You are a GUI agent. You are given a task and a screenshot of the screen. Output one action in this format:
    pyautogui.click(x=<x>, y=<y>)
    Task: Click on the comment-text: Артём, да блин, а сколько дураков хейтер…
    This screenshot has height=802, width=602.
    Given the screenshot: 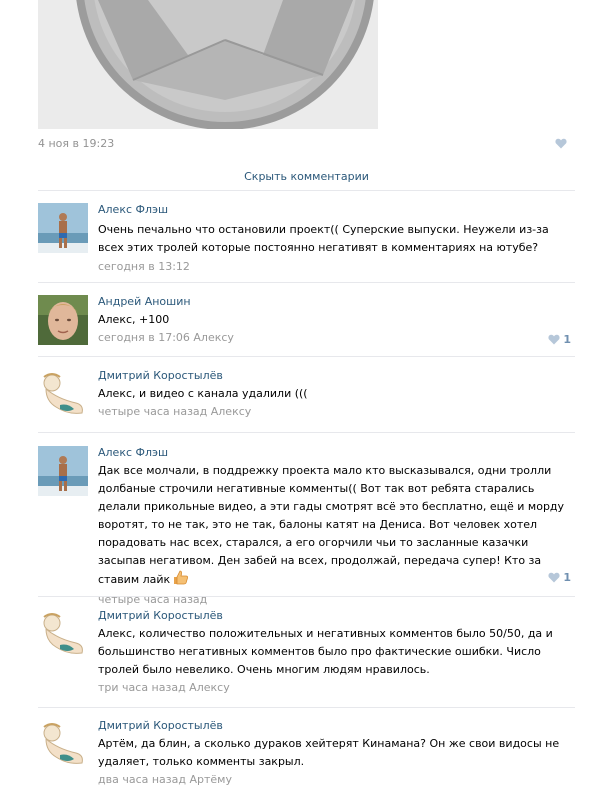 What is the action you would take?
    pyautogui.click(x=329, y=752)
    